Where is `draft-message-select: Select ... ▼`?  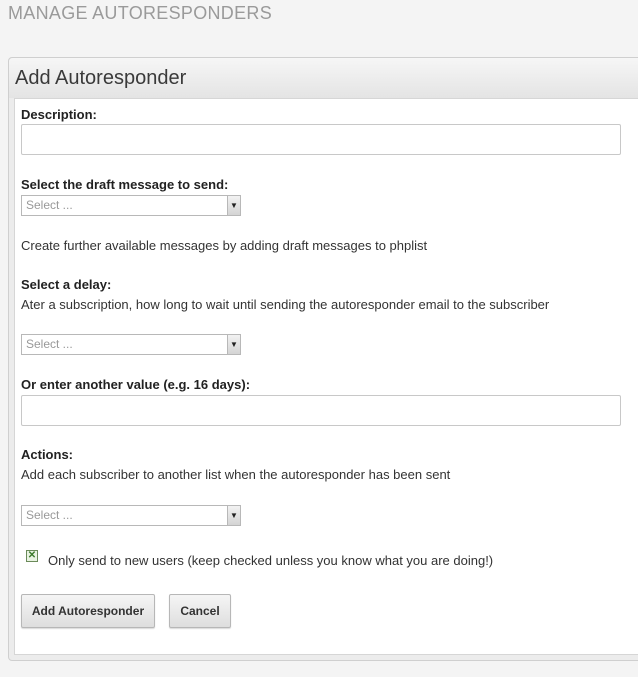 draft-message-select: Select ... ▼ is located at coordinates (131, 205).